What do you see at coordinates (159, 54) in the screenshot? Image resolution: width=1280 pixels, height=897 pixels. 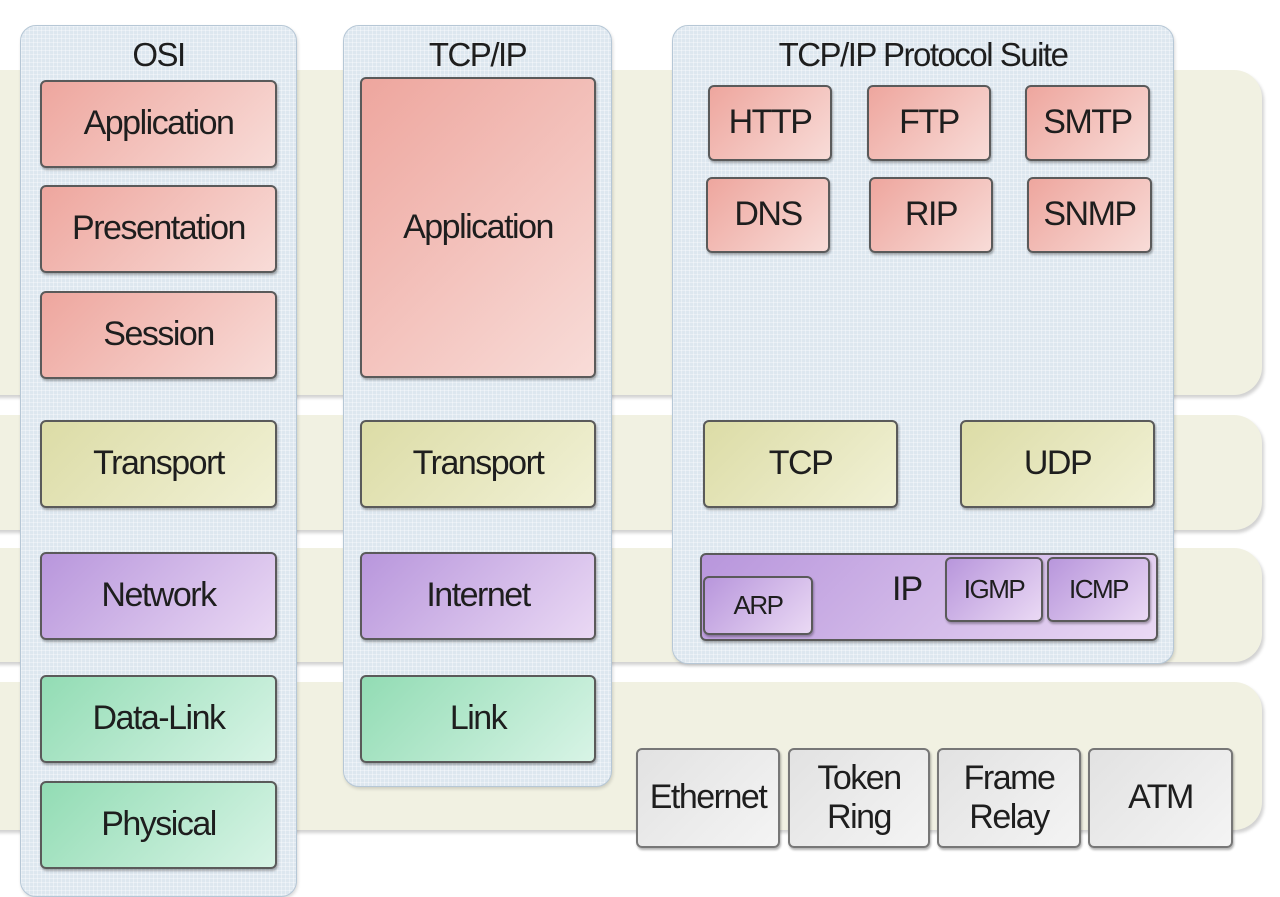 I see `osi-title: OSI` at bounding box center [159, 54].